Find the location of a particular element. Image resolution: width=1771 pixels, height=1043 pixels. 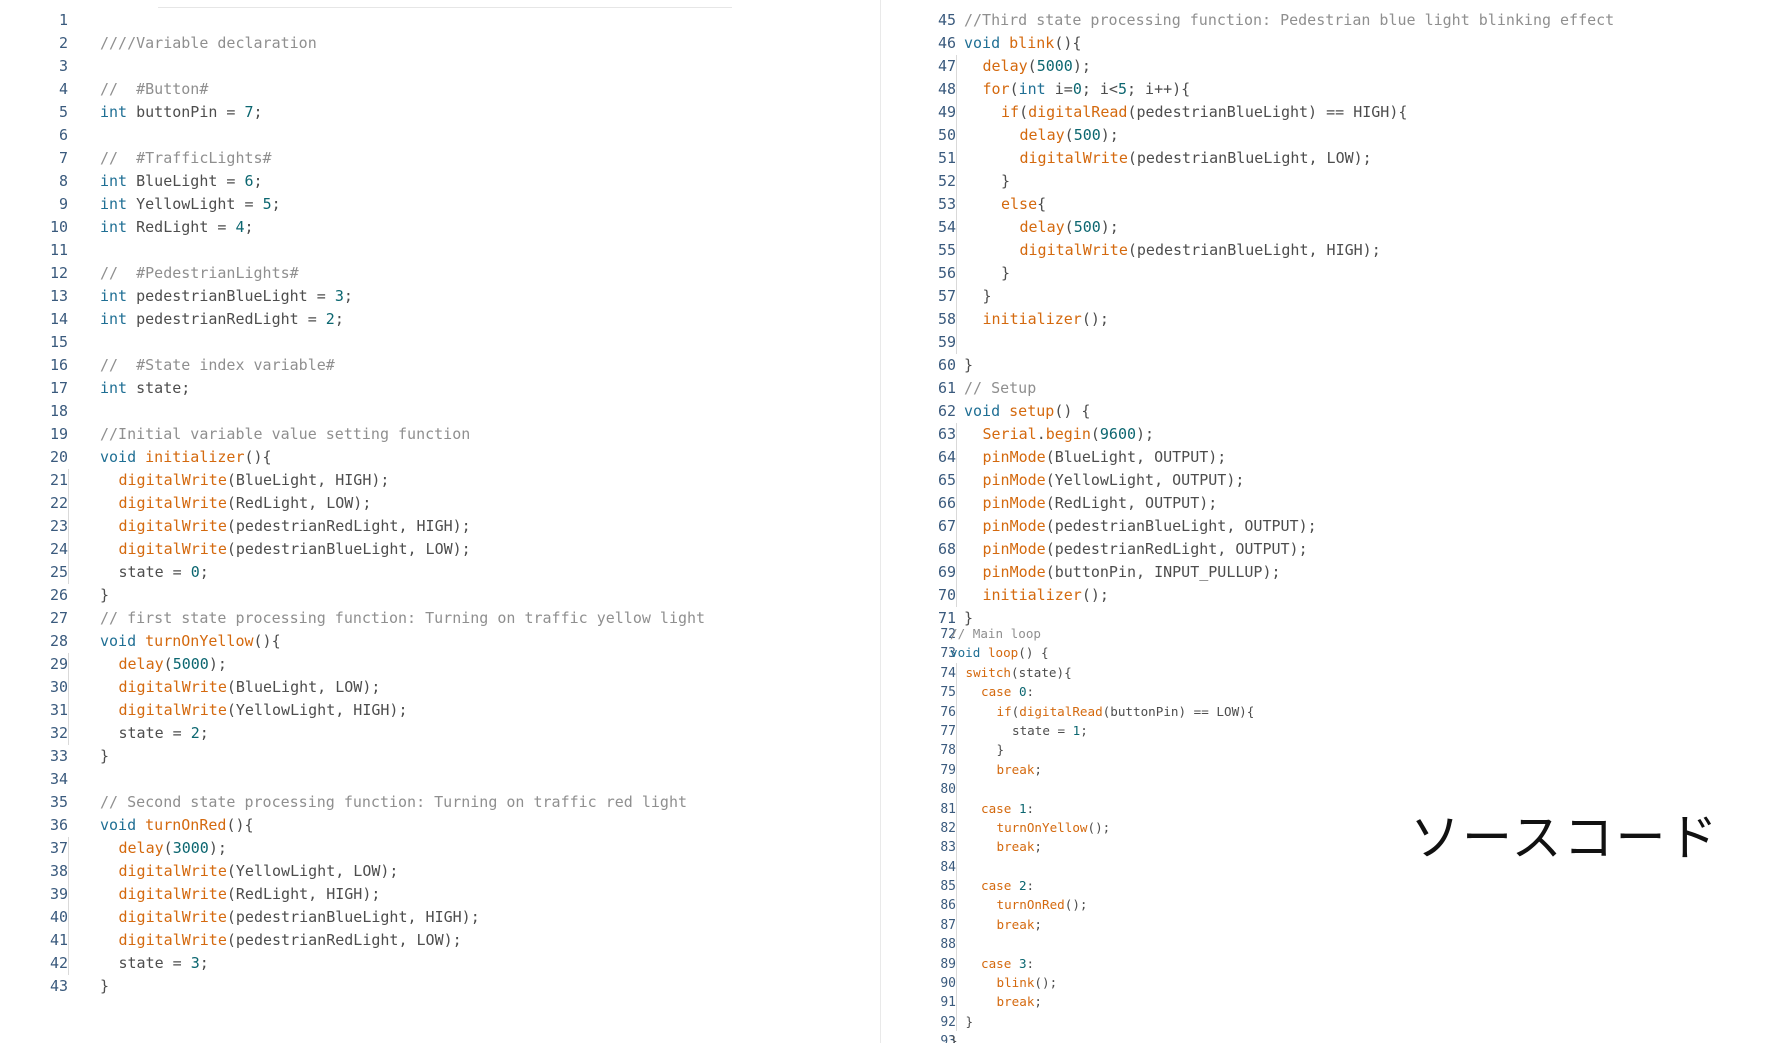

code-token: if is located at coordinates (1010, 112).